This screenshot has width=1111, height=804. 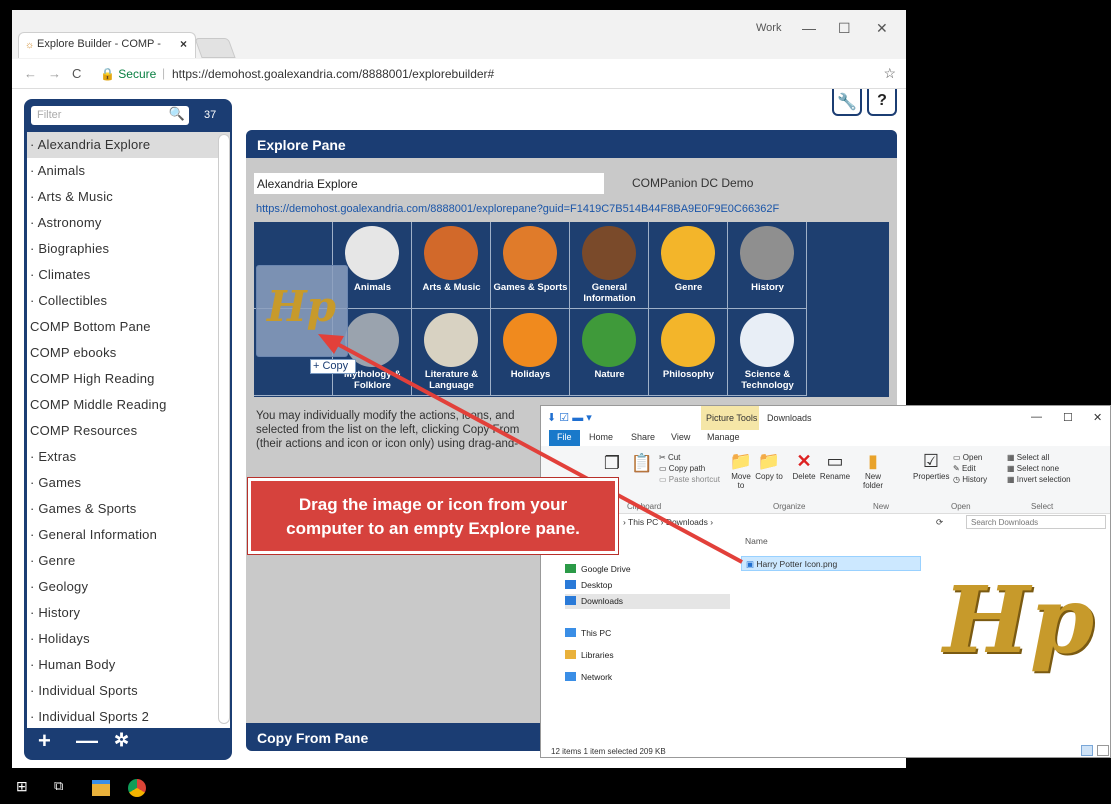 What do you see at coordinates (530, 449) in the screenshot?
I see `drag-arrow` at bounding box center [530, 449].